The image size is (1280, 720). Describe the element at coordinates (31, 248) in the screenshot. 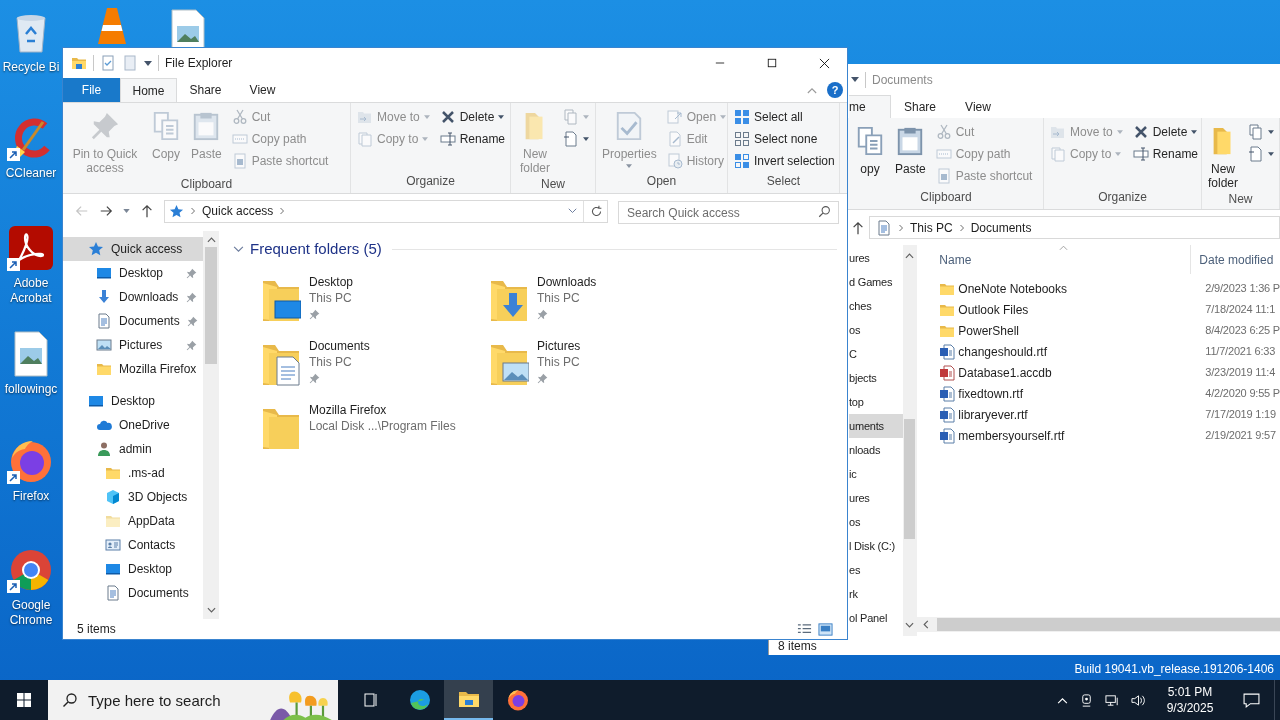

I see `document-app-icon` at that location.